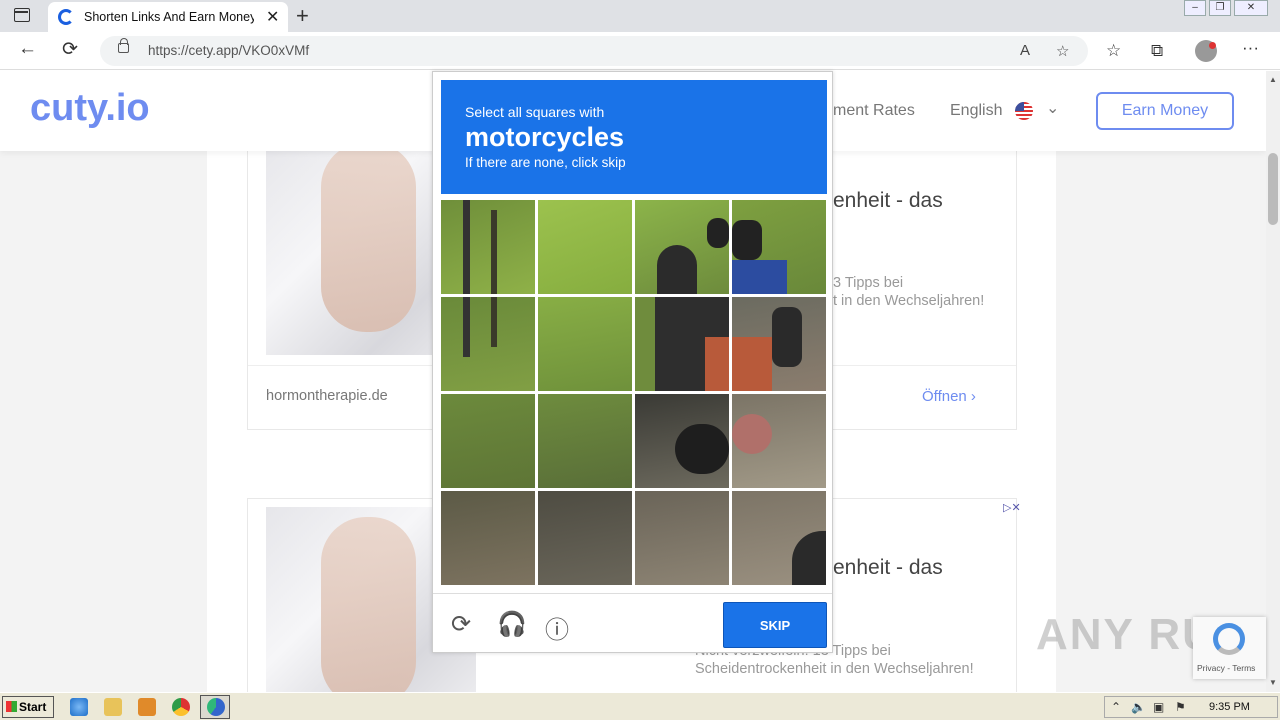 Image resolution: width=1280 pixels, height=720 pixels. I want to click on ad-description-line: t in den Wechseljahren!, so click(909, 301).